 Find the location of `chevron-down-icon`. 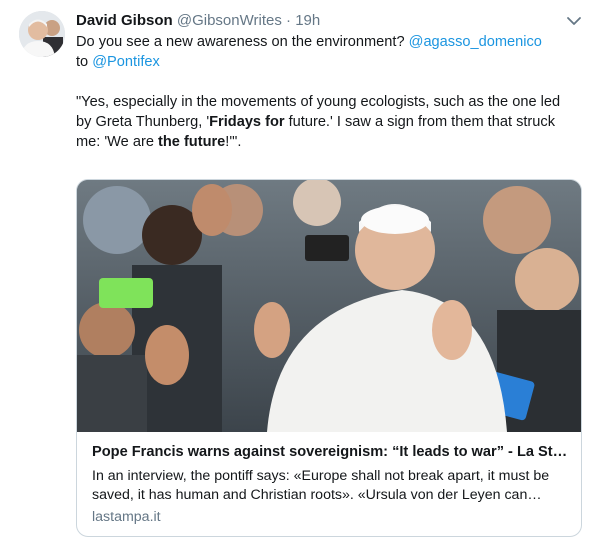

chevron-down-icon is located at coordinates (574, 21).